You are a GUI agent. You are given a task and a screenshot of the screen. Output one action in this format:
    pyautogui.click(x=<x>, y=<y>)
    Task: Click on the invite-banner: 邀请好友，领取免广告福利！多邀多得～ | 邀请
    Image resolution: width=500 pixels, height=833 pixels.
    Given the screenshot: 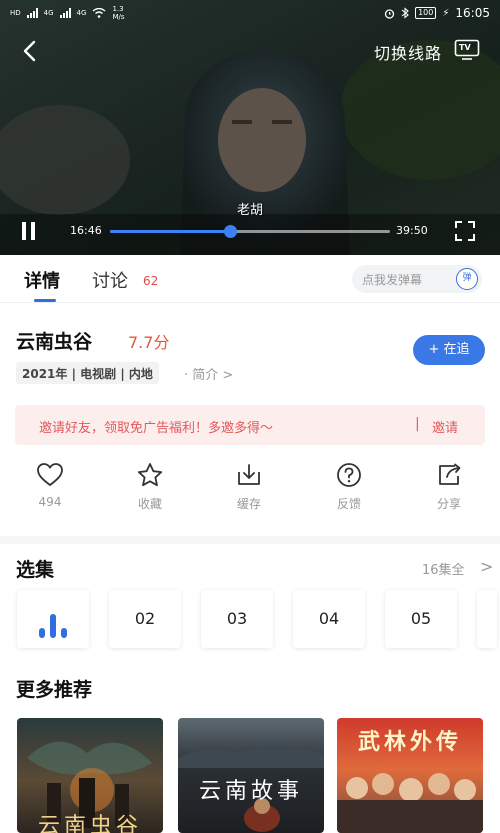 What is the action you would take?
    pyautogui.click(x=250, y=425)
    